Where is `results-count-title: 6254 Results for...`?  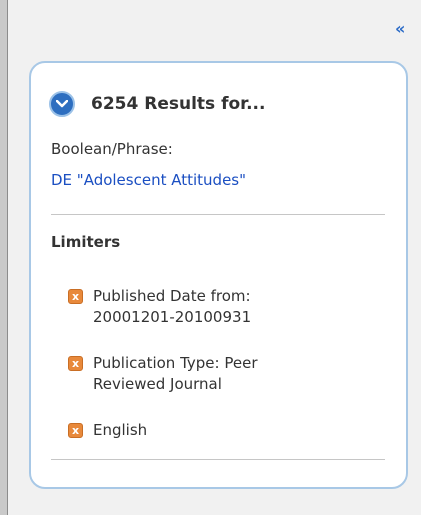 results-count-title: 6254 Results for... is located at coordinates (178, 104).